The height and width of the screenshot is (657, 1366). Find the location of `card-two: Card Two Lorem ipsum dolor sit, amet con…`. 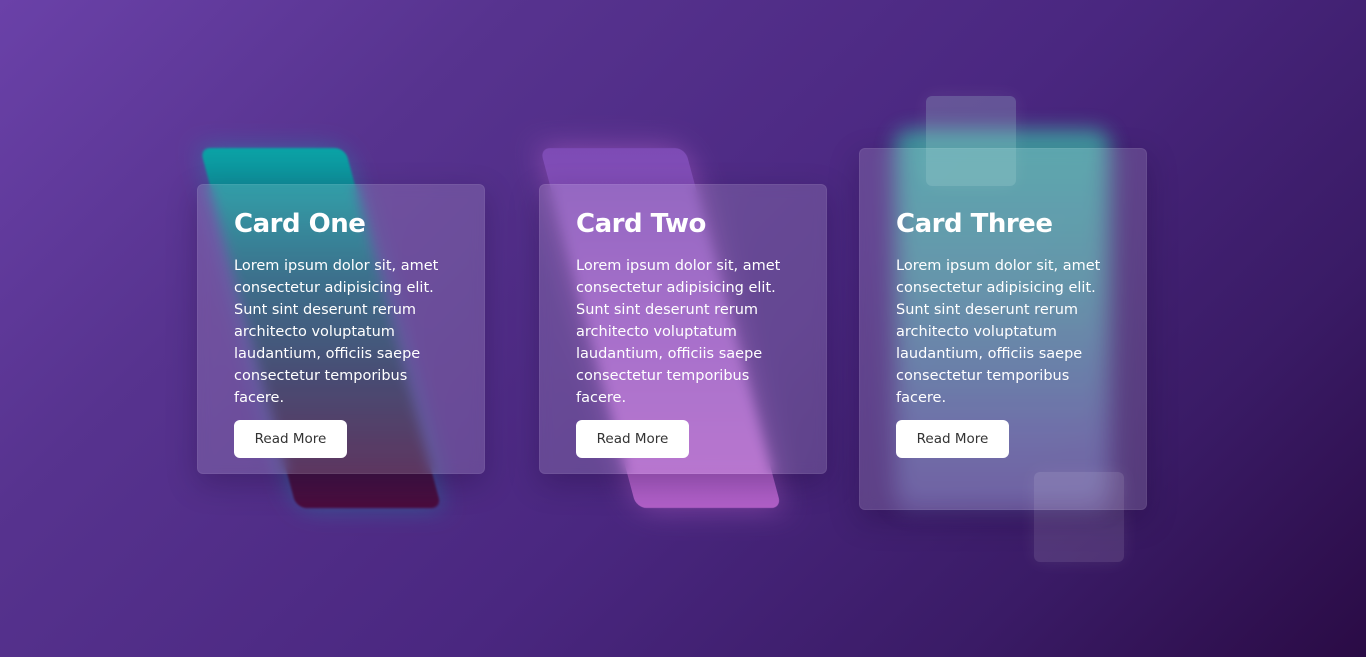

card-two: Card Two Lorem ipsum dolor sit, amet con… is located at coordinates (683, 329).